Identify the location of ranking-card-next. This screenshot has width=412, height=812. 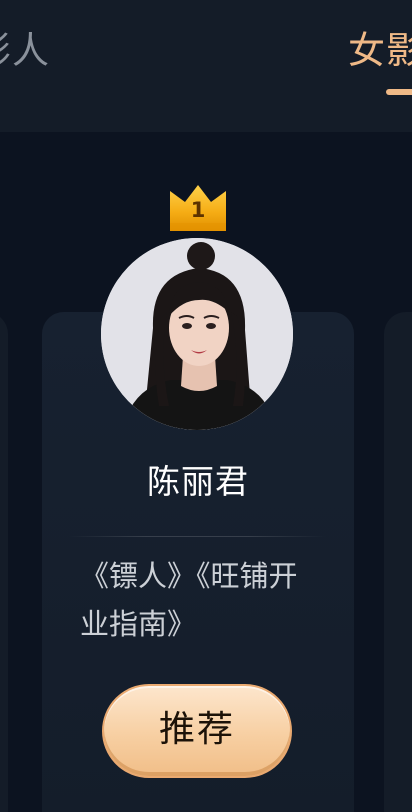
(398, 562).